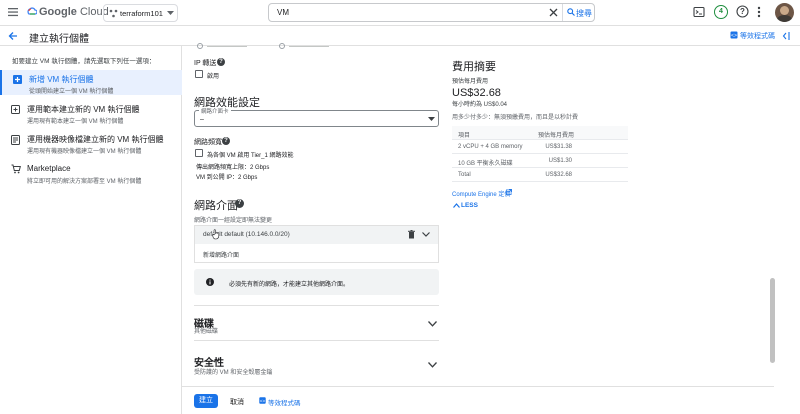 The height and width of the screenshot is (414, 800). I want to click on column-header: 預估每月費用, so click(556, 136).